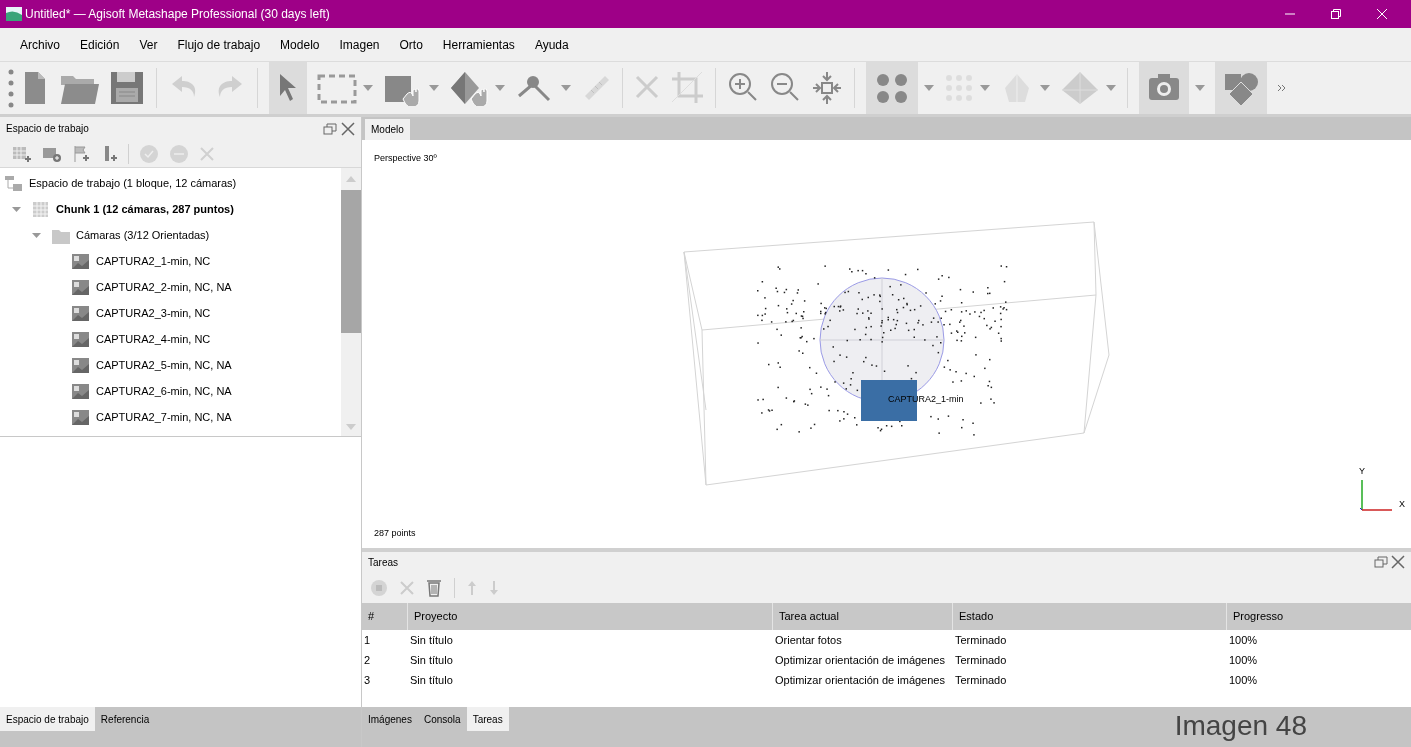 This screenshot has width=1411, height=747. Describe the element at coordinates (808, 640) in the screenshot. I see `table-cell-text: Orientar fotos` at that location.